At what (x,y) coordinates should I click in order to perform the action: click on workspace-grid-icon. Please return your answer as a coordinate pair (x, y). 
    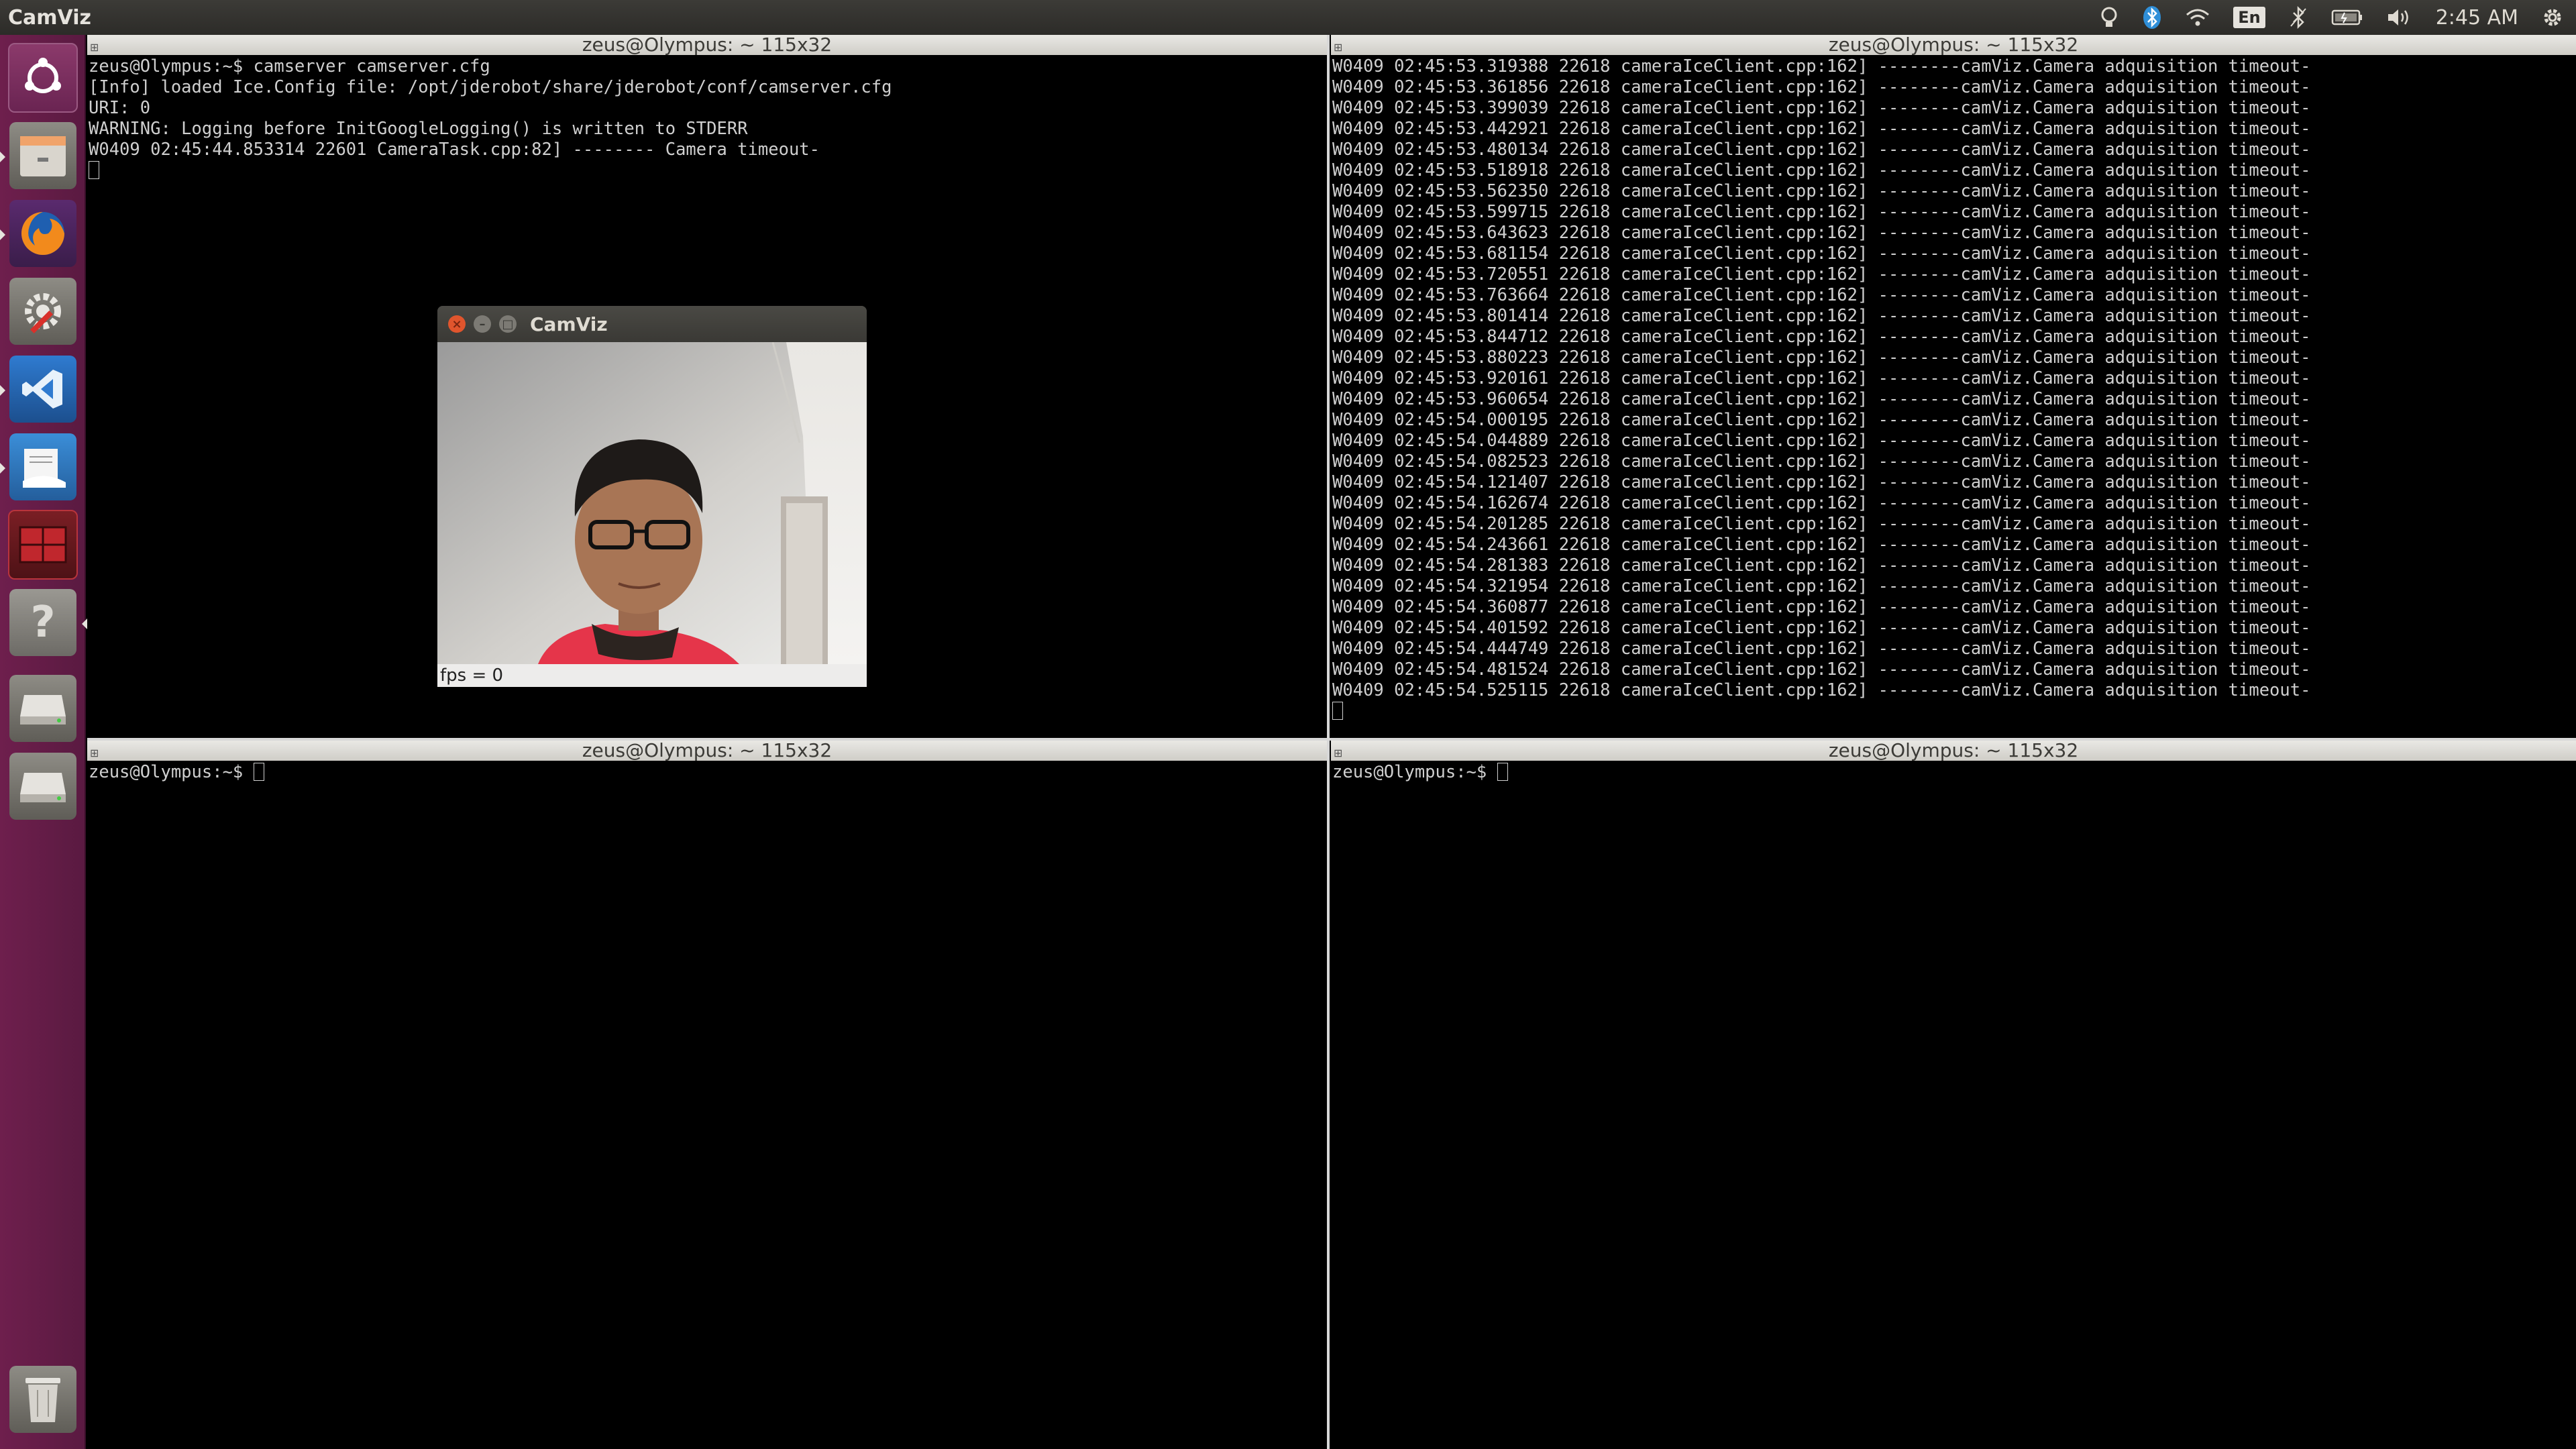
    Looking at the image, I should click on (43, 545).